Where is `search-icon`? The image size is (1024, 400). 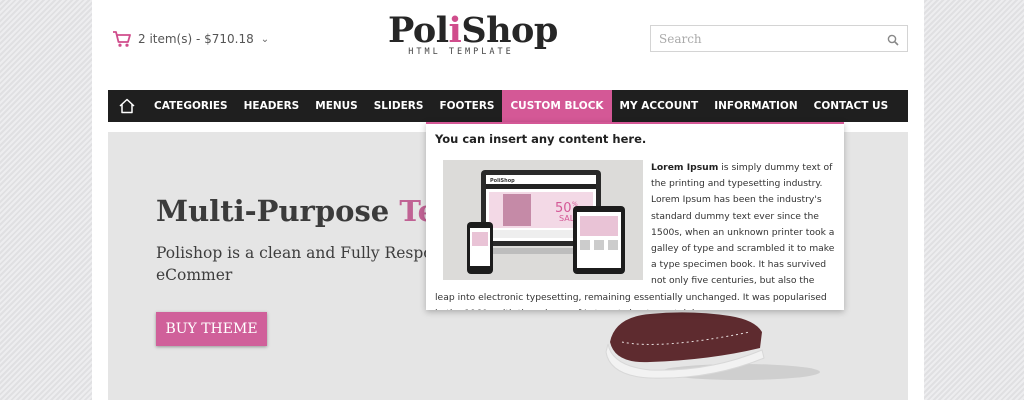
search-icon is located at coordinates (893, 42).